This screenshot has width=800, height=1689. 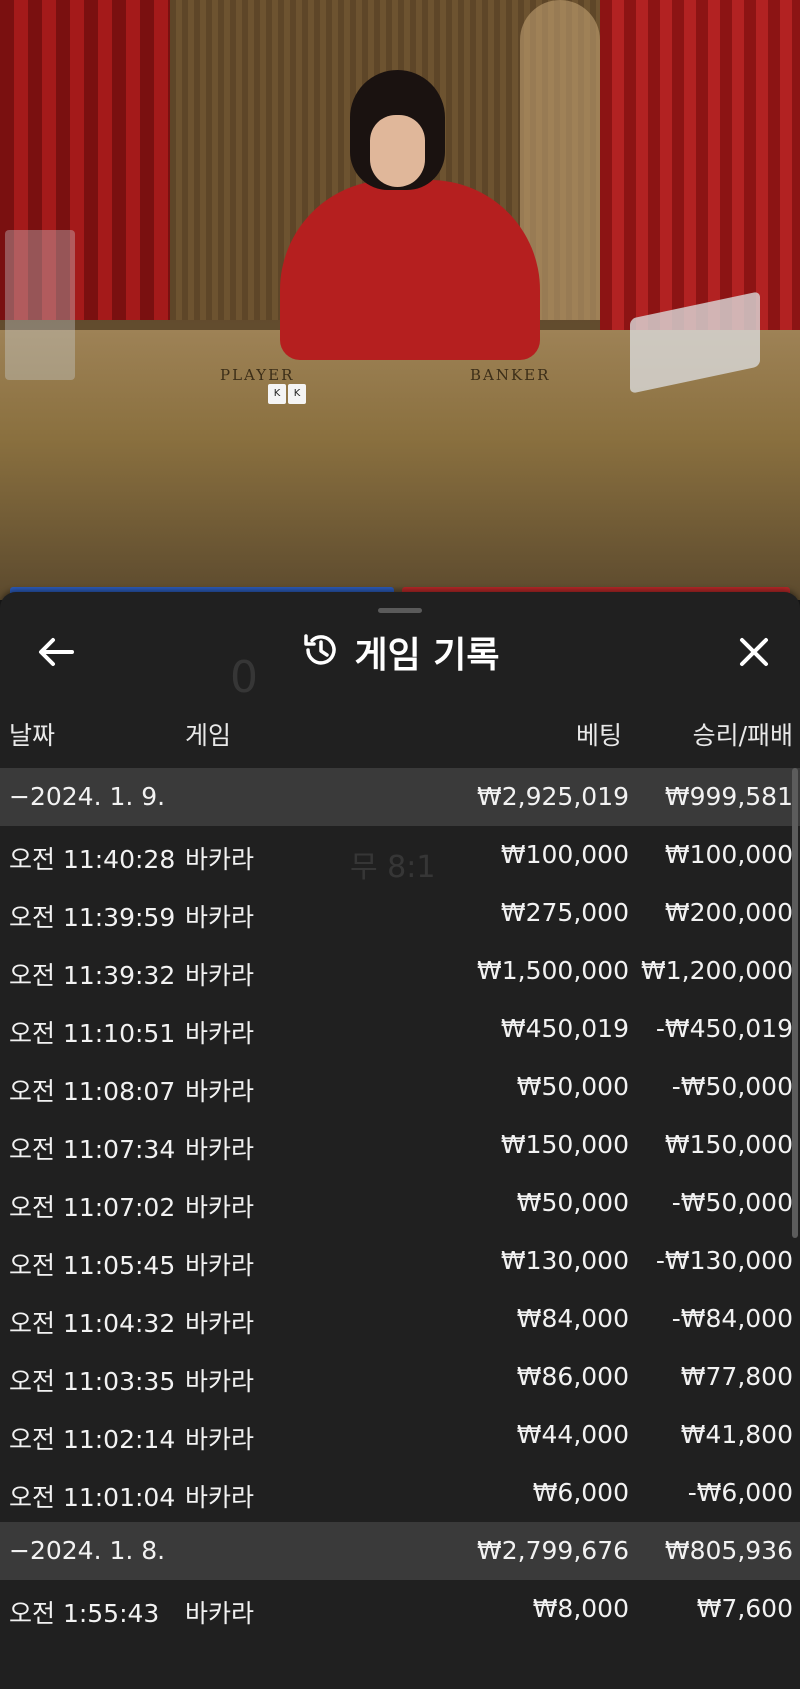 I want to click on row-result: -₩450,019, so click(x=724, y=1028).